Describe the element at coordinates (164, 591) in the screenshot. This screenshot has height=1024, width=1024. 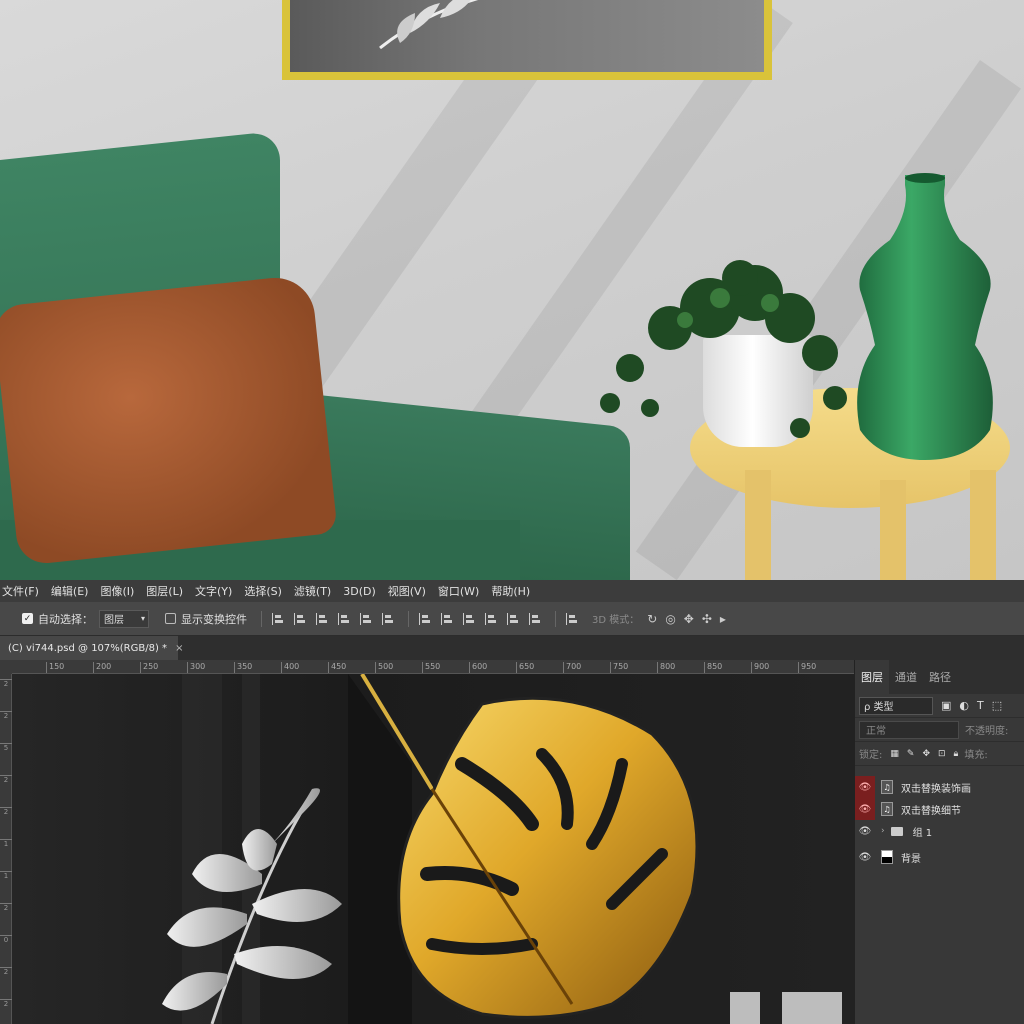
I see `menu-layer: 图层(L)` at that location.